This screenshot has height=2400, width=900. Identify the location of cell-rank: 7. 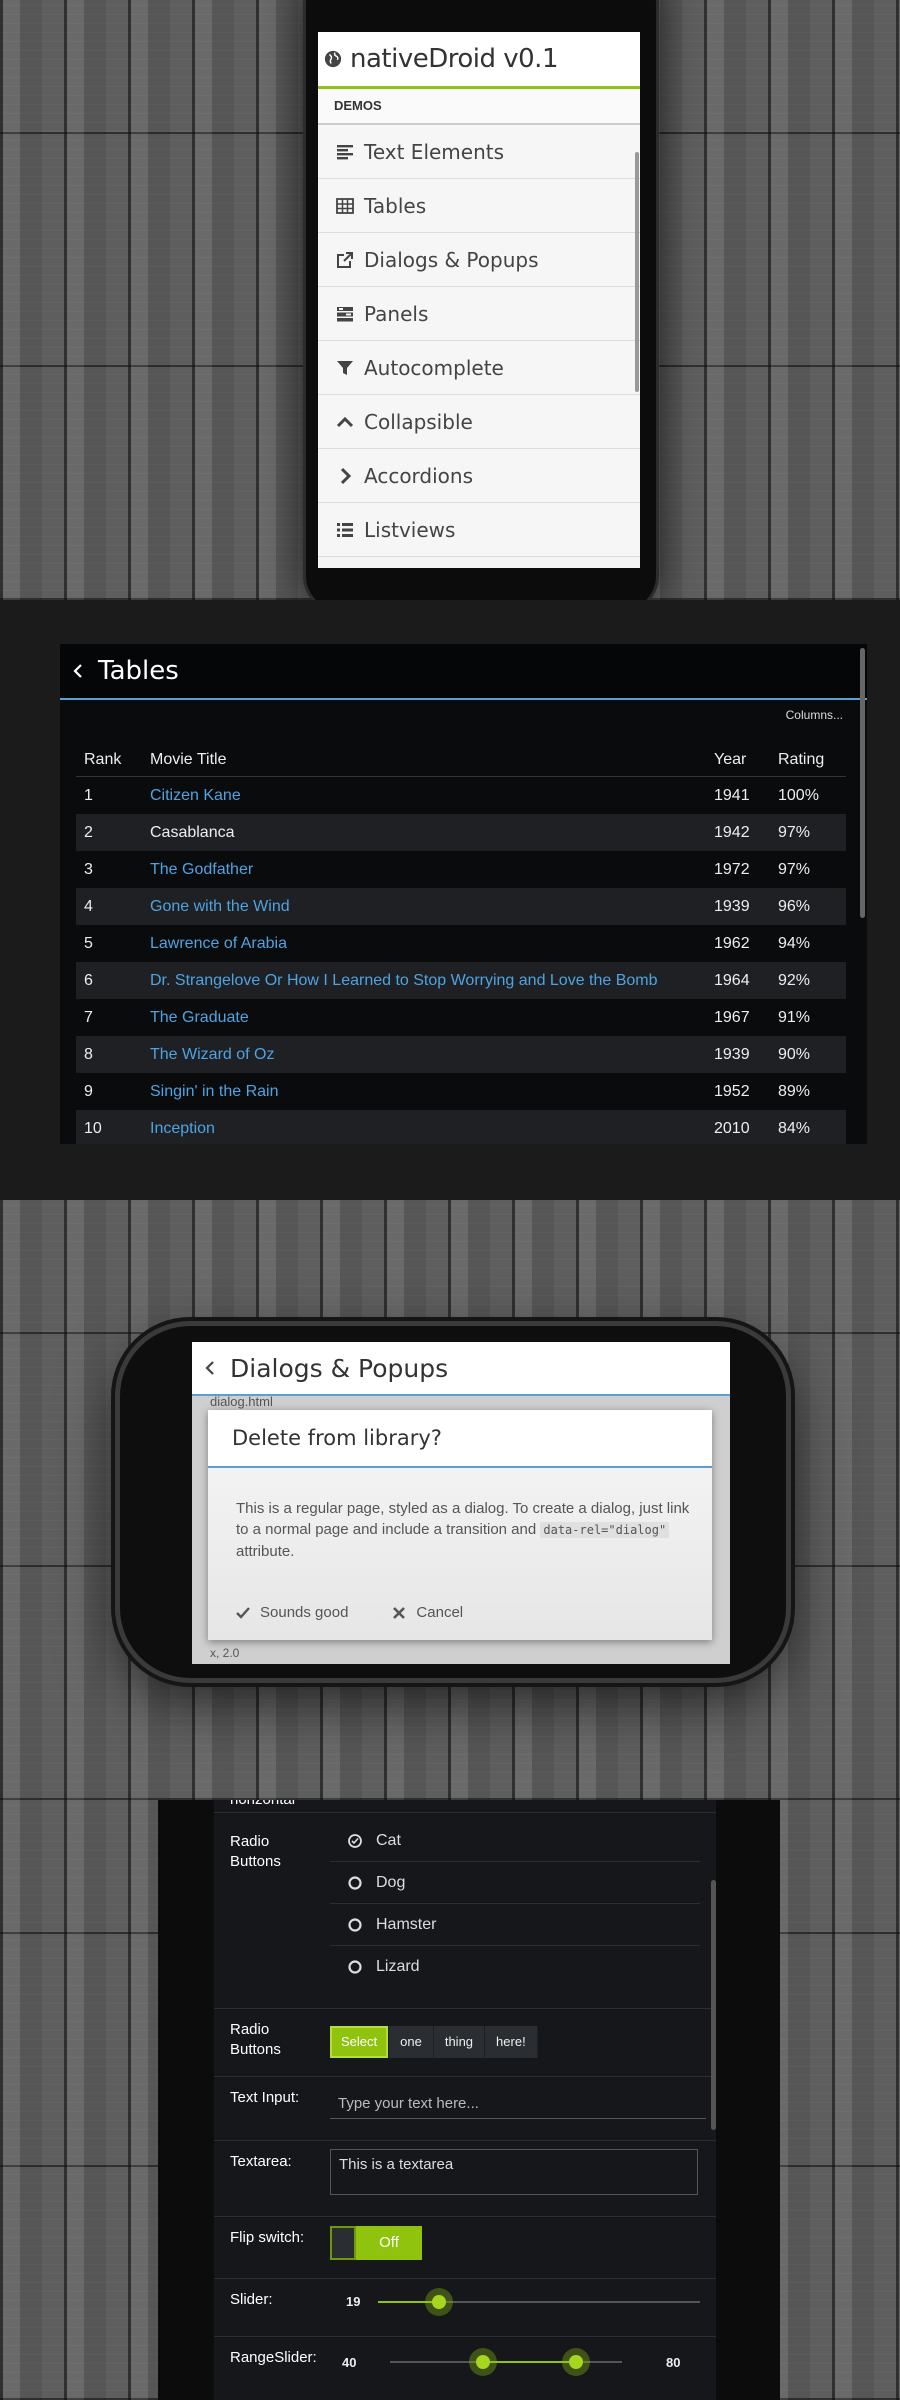
(109, 1017).